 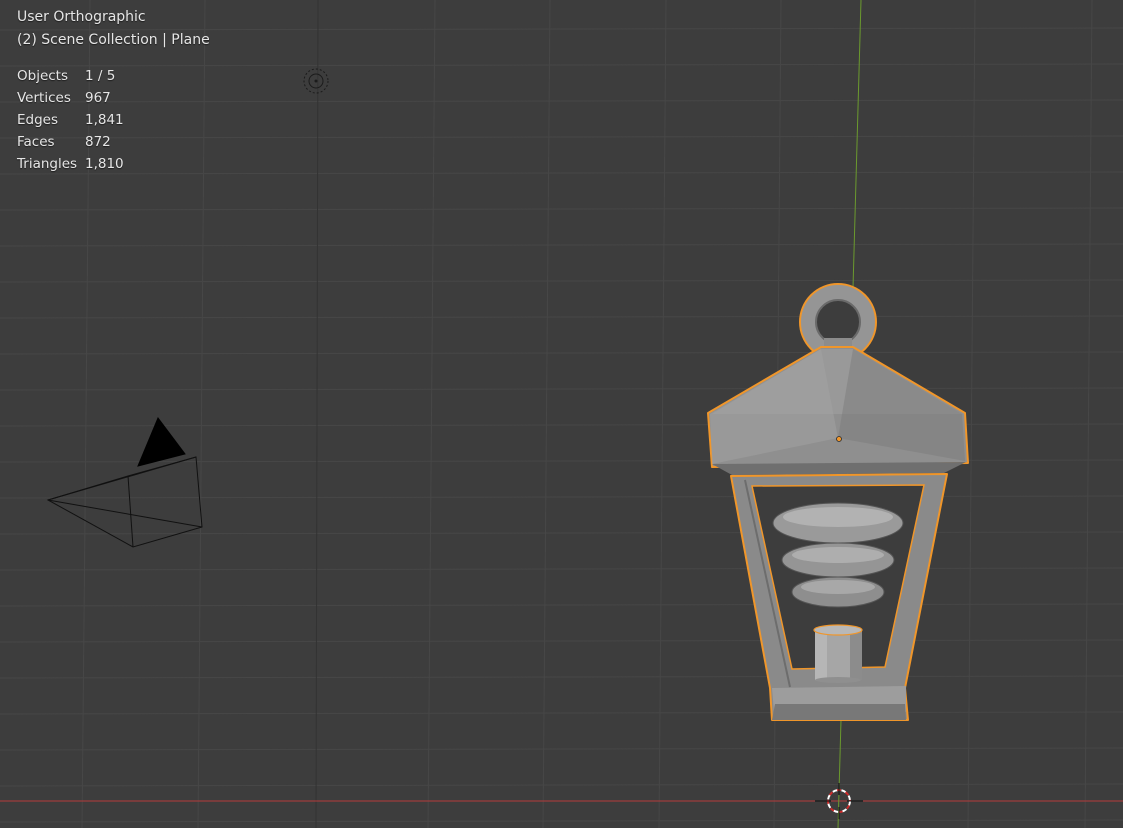 What do you see at coordinates (100, 76) in the screenshot?
I see `stat-objects-value: 1 / 5` at bounding box center [100, 76].